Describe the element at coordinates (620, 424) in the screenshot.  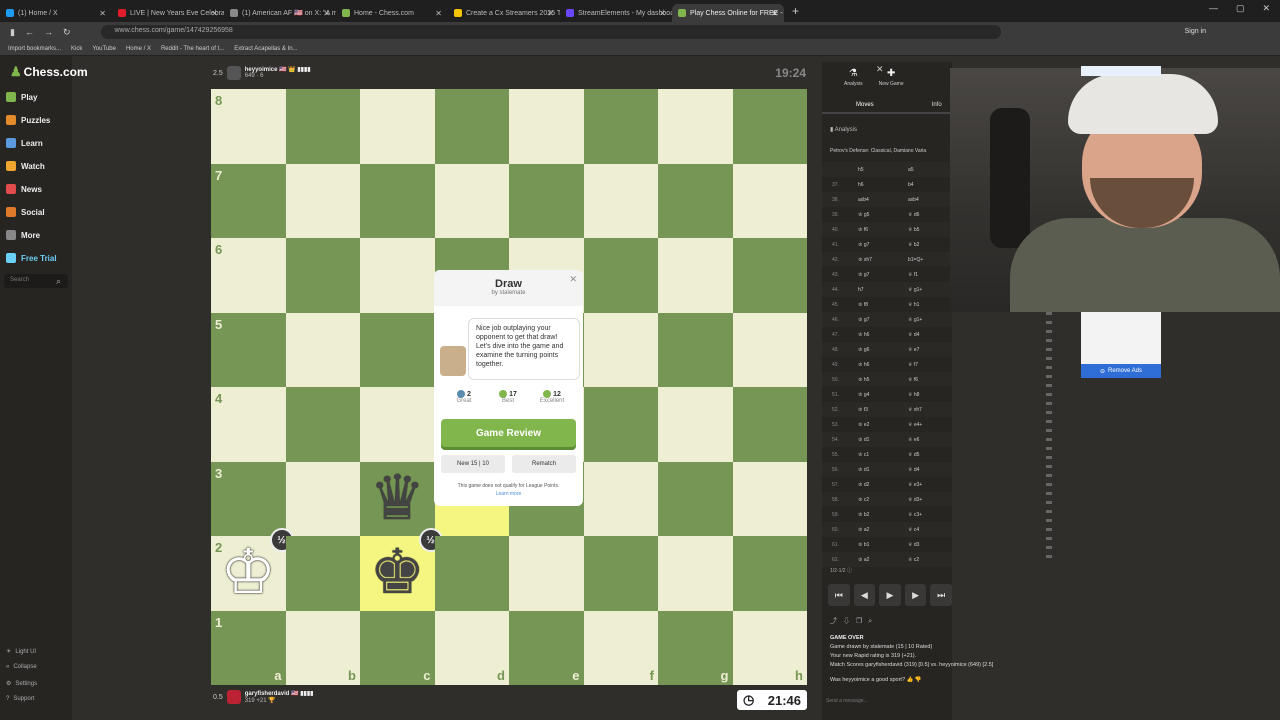
I see `square-f4` at that location.